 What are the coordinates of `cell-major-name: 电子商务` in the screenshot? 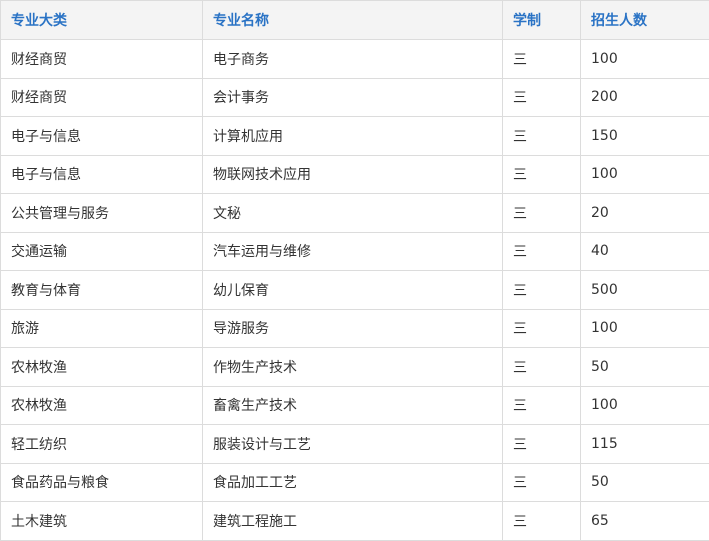 It's located at (353, 59).